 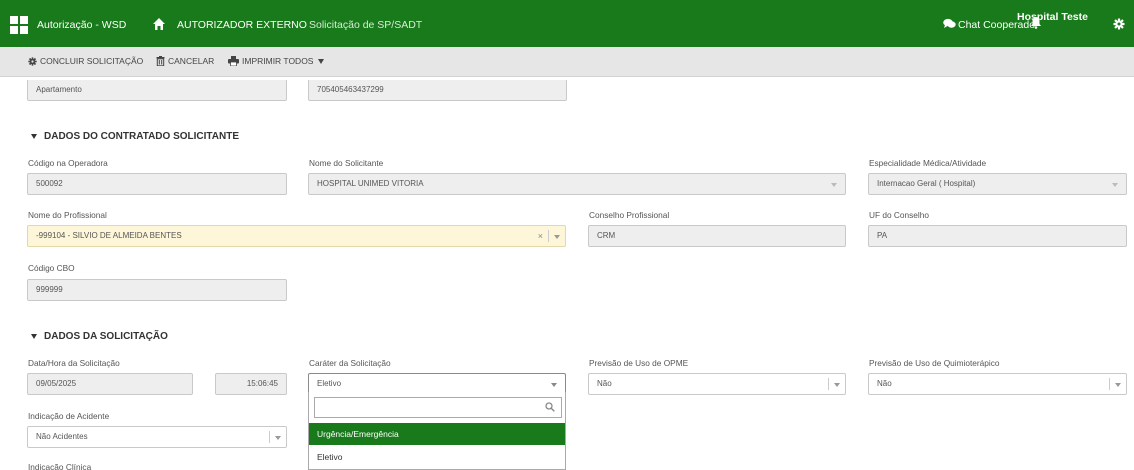 What do you see at coordinates (60, 466) in the screenshot?
I see `indicacao-clinica-label: Indicação Clínica` at bounding box center [60, 466].